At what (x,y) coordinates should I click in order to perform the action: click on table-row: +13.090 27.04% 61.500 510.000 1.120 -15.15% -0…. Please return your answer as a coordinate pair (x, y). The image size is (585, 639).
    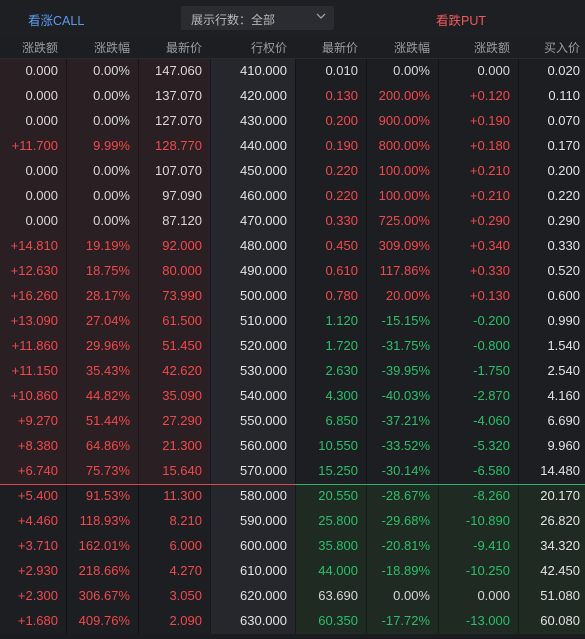
    Looking at the image, I should click on (292, 321).